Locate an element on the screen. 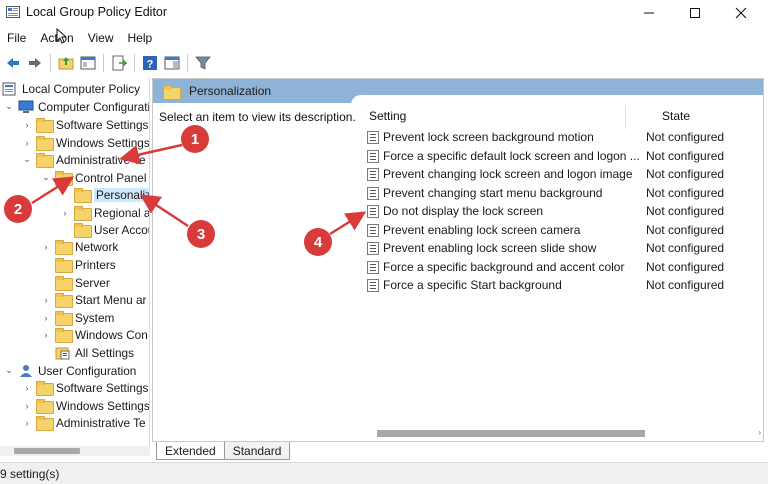 This screenshot has width=768, height=484. tree-node-network: › Network is located at coordinates (79, 246).